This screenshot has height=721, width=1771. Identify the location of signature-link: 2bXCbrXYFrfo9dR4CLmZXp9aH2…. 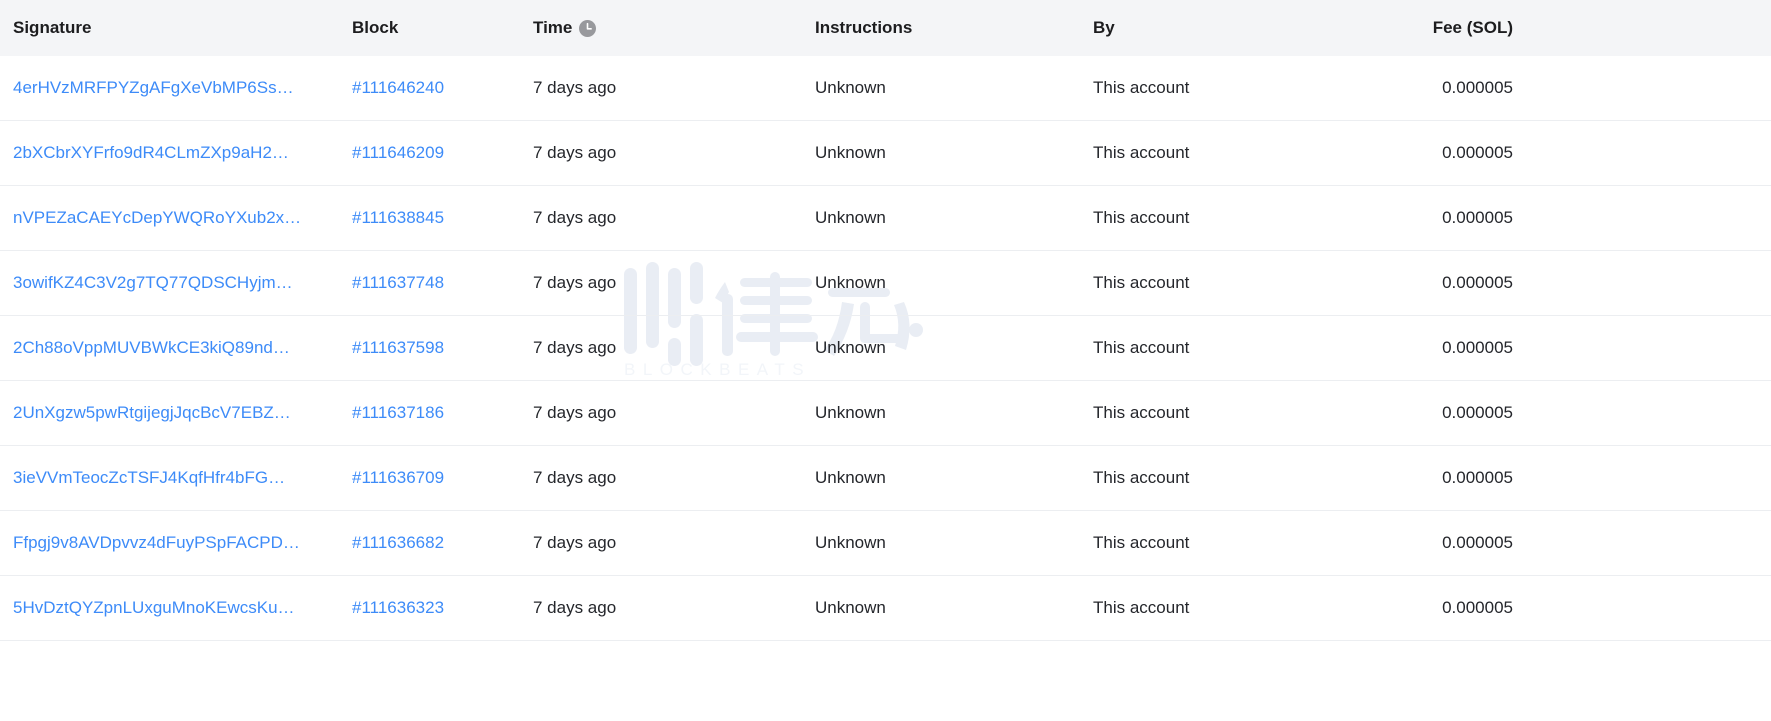
(165, 153).